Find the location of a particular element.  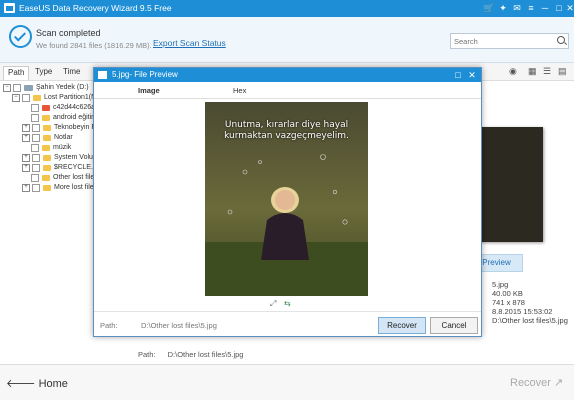

arrow-icon: ↗ is located at coordinates (559, 383).